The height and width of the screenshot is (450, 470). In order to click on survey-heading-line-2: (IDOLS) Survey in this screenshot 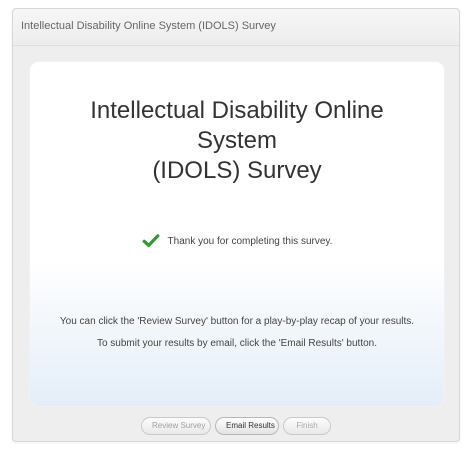, I will do `click(237, 170)`.